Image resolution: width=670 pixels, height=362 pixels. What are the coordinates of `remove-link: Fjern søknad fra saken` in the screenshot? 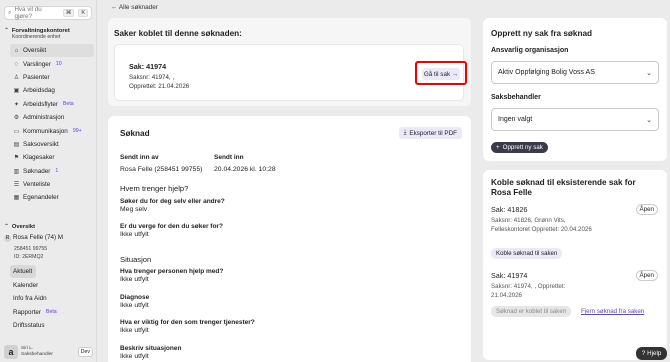 It's located at (612, 311).